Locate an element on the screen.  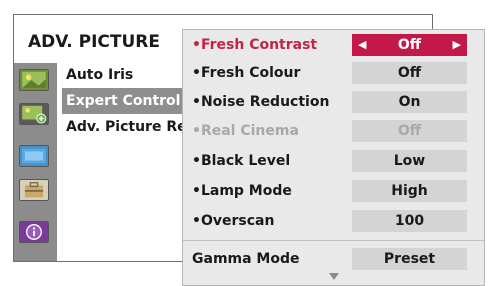
left-arrow-icon: ◀ is located at coordinates (362, 45).